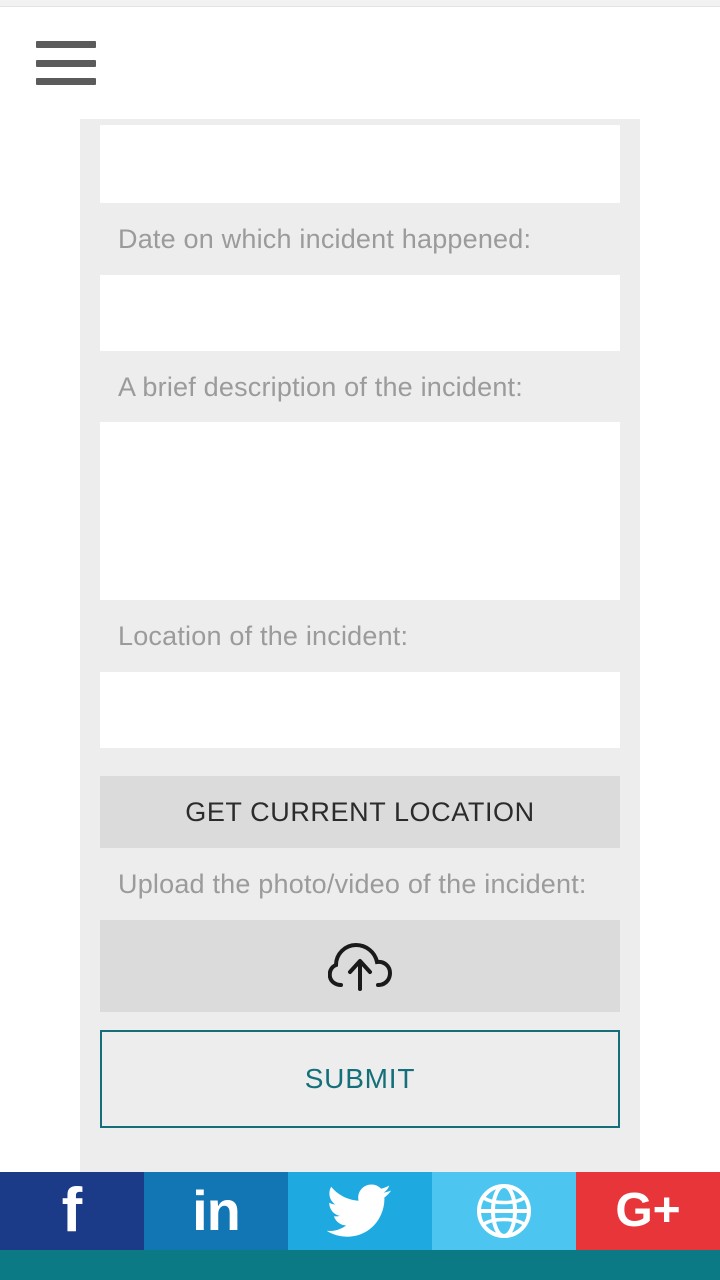  I want to click on linkedin-link: in, so click(216, 1211).